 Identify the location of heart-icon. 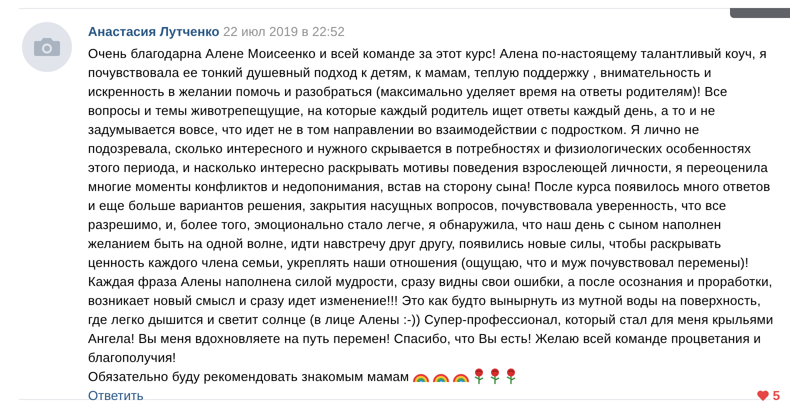
(762, 395).